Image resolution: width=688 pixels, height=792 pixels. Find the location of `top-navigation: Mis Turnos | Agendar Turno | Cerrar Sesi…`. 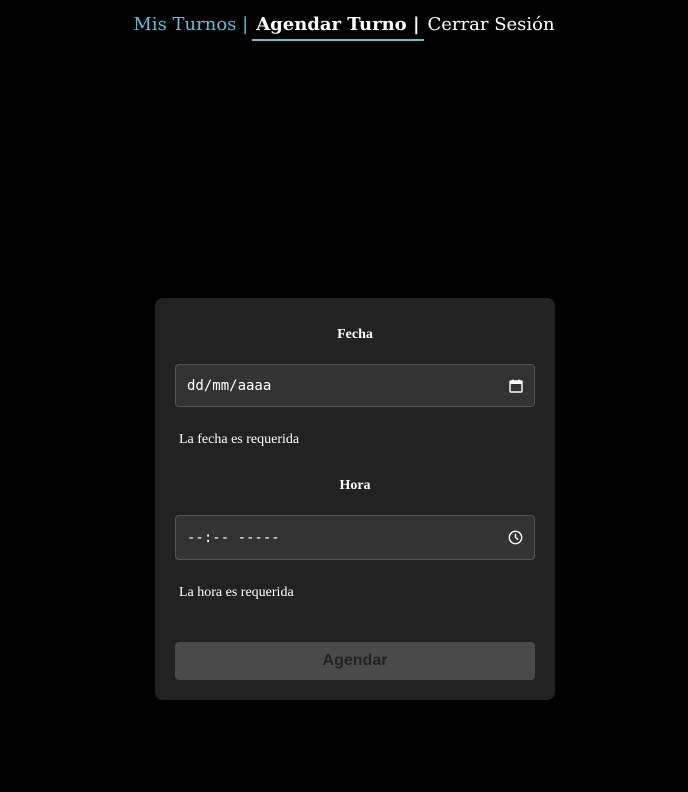

top-navigation: Mis Turnos | Agendar Turno | Cerrar Sesi… is located at coordinates (344, 27).